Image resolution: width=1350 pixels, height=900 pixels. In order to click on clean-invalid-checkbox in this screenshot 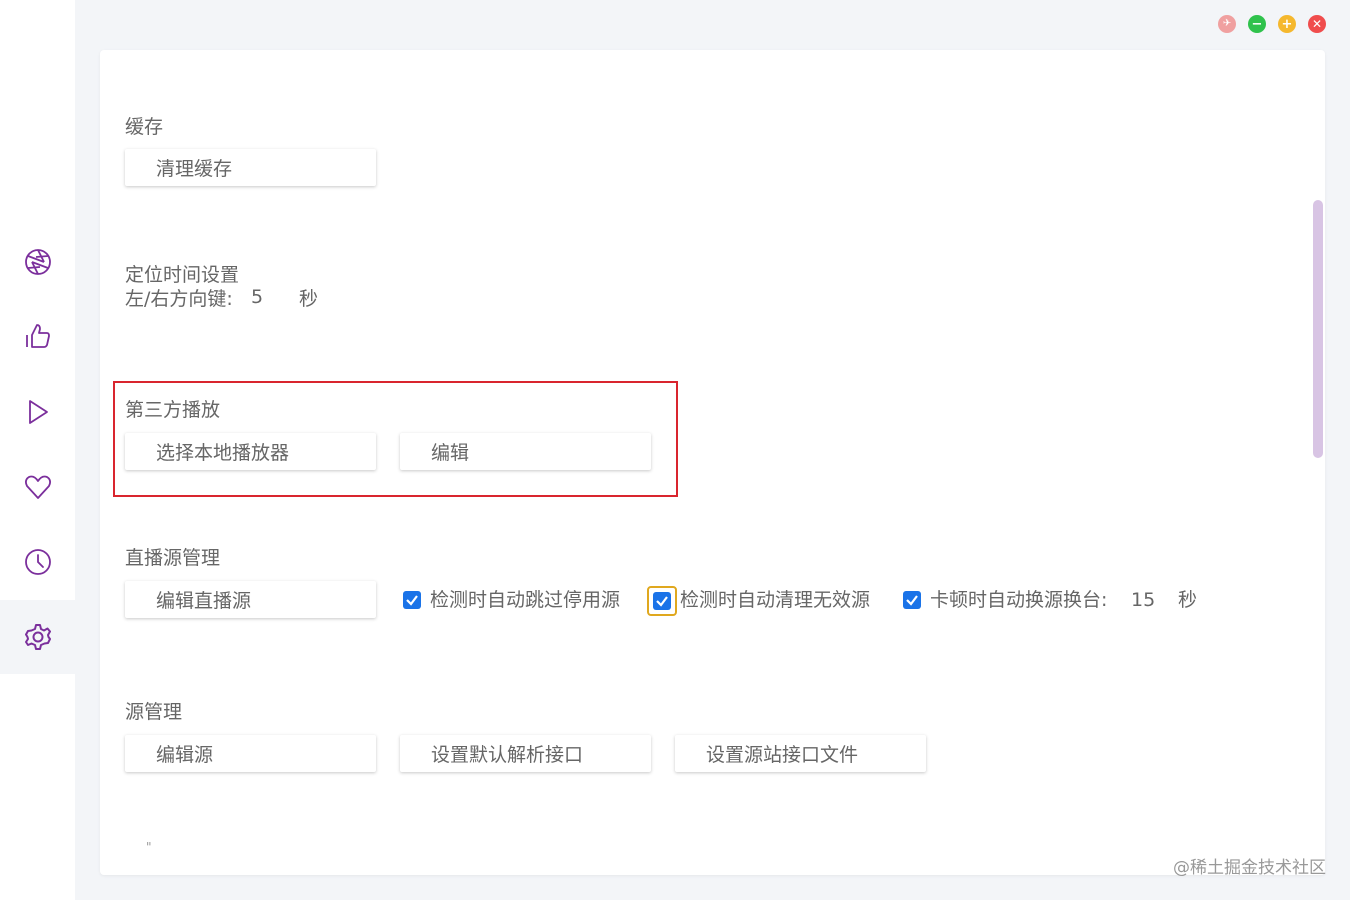, I will do `click(662, 601)`.